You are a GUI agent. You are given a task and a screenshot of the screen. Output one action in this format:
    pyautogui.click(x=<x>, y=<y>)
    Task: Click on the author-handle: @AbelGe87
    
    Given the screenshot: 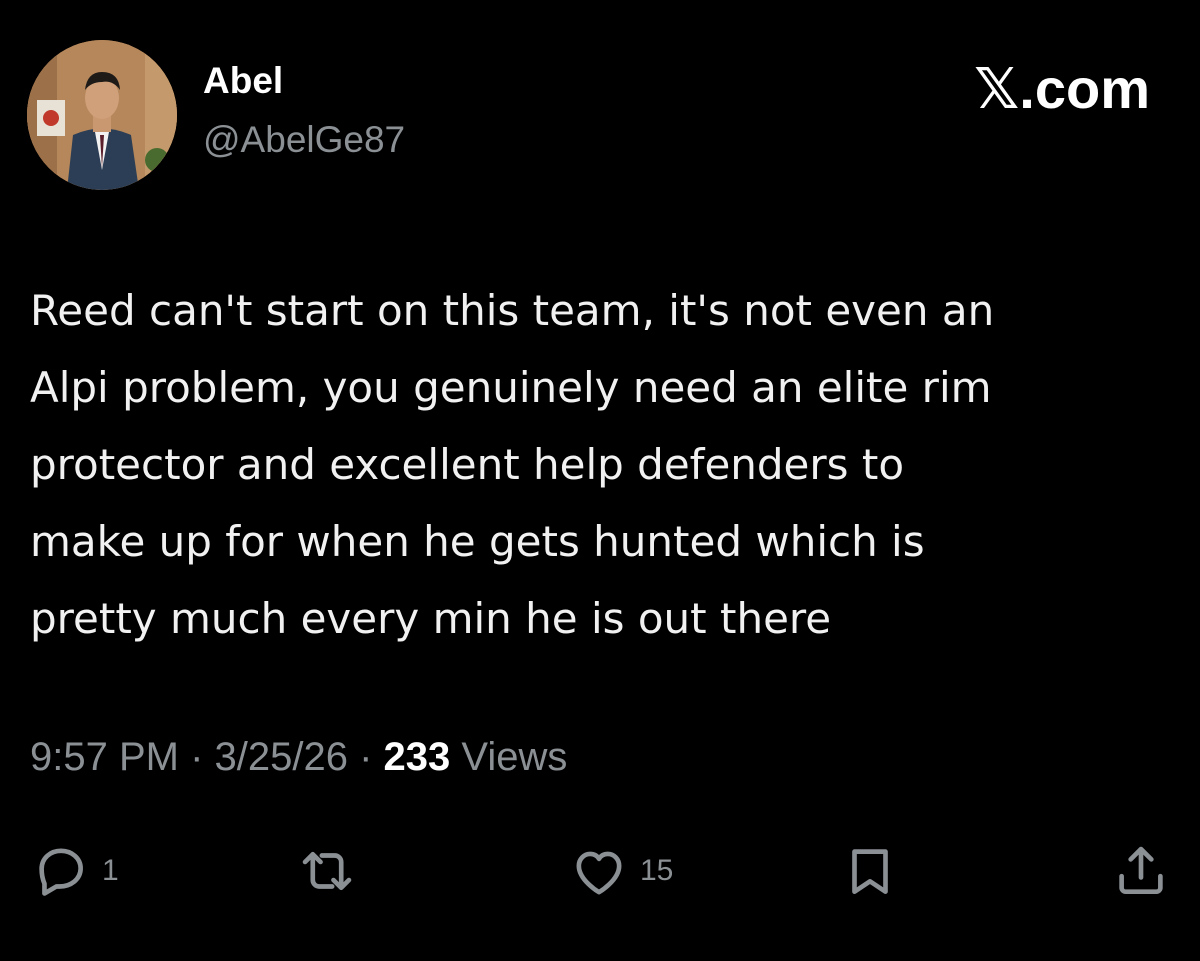 What is the action you would take?
    pyautogui.click(x=304, y=140)
    